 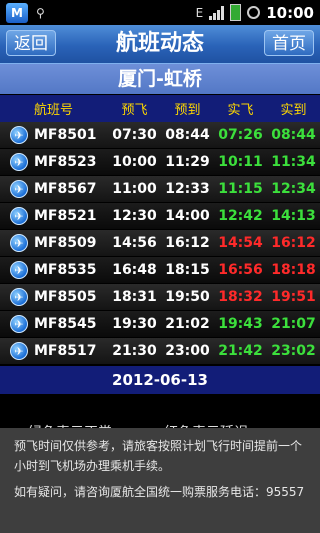 What do you see at coordinates (293, 351) in the screenshot?
I see `act-arr: 23:02` at bounding box center [293, 351].